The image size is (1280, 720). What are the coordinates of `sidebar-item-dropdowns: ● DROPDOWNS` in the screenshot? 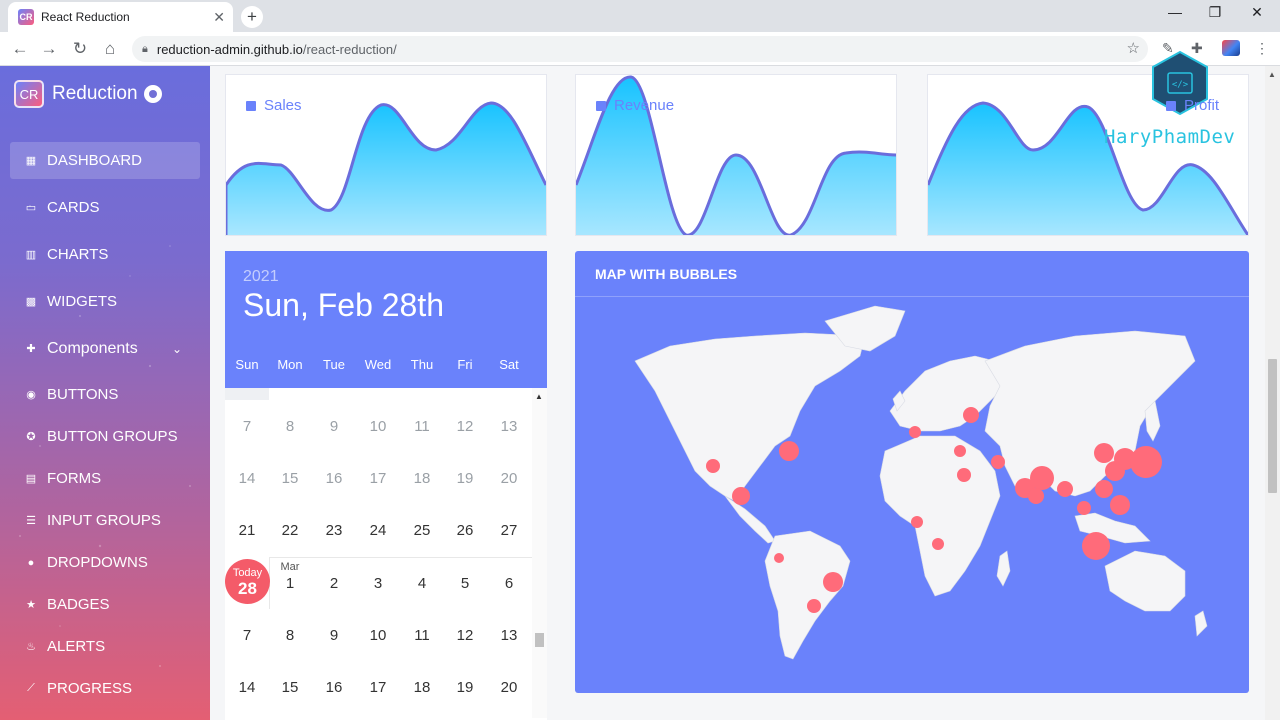 It's located at (105, 562).